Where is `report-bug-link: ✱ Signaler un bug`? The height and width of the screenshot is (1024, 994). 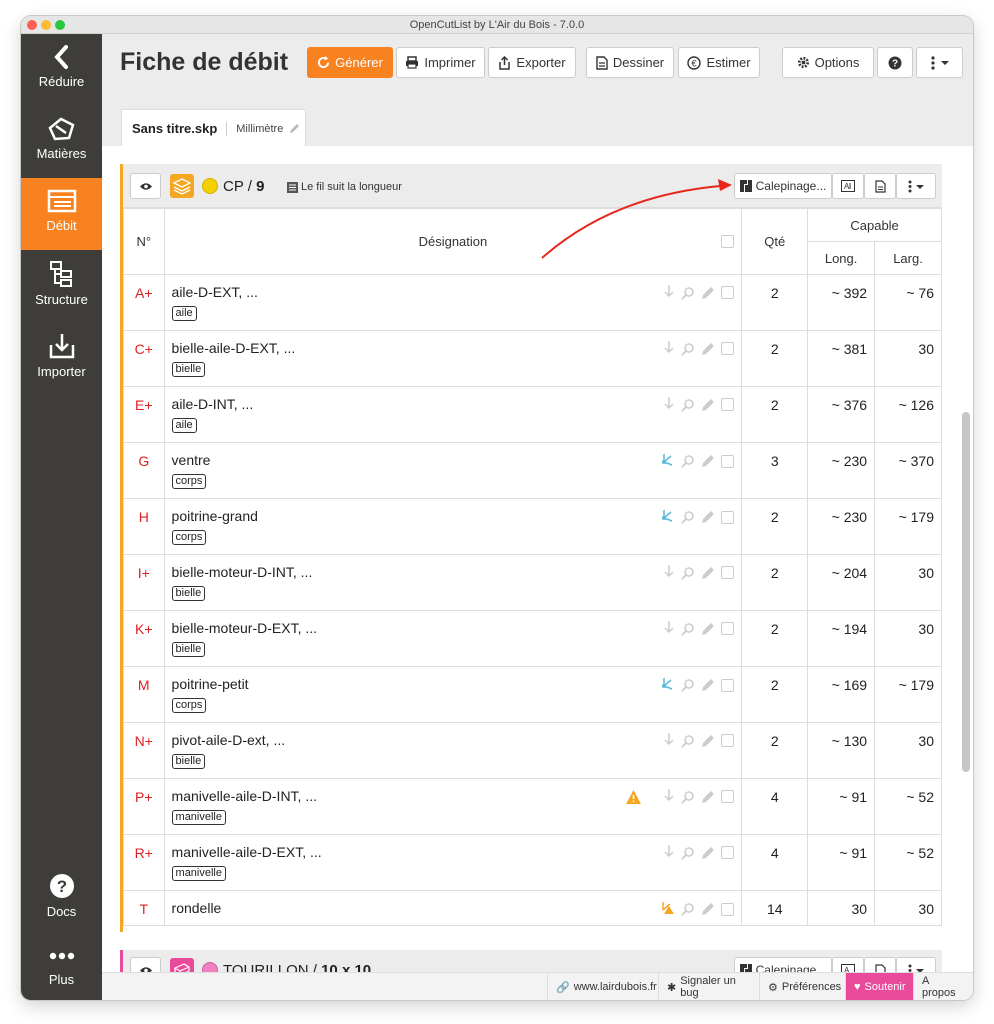 report-bug-link: ✱ Signaler un bug is located at coordinates (708, 986).